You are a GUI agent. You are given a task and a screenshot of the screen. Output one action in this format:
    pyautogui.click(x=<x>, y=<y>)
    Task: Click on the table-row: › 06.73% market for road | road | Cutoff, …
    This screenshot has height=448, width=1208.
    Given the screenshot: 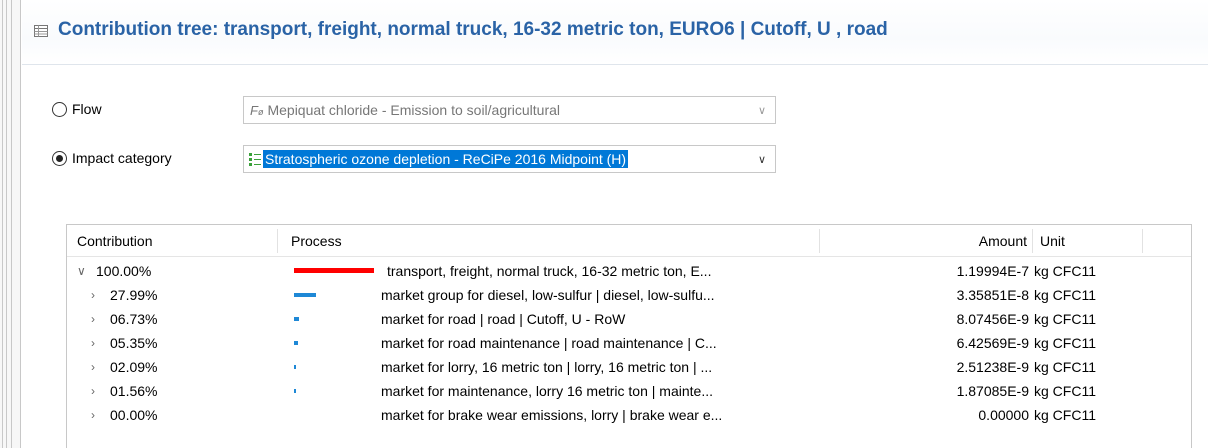 What is the action you would take?
    pyautogui.click(x=629, y=319)
    